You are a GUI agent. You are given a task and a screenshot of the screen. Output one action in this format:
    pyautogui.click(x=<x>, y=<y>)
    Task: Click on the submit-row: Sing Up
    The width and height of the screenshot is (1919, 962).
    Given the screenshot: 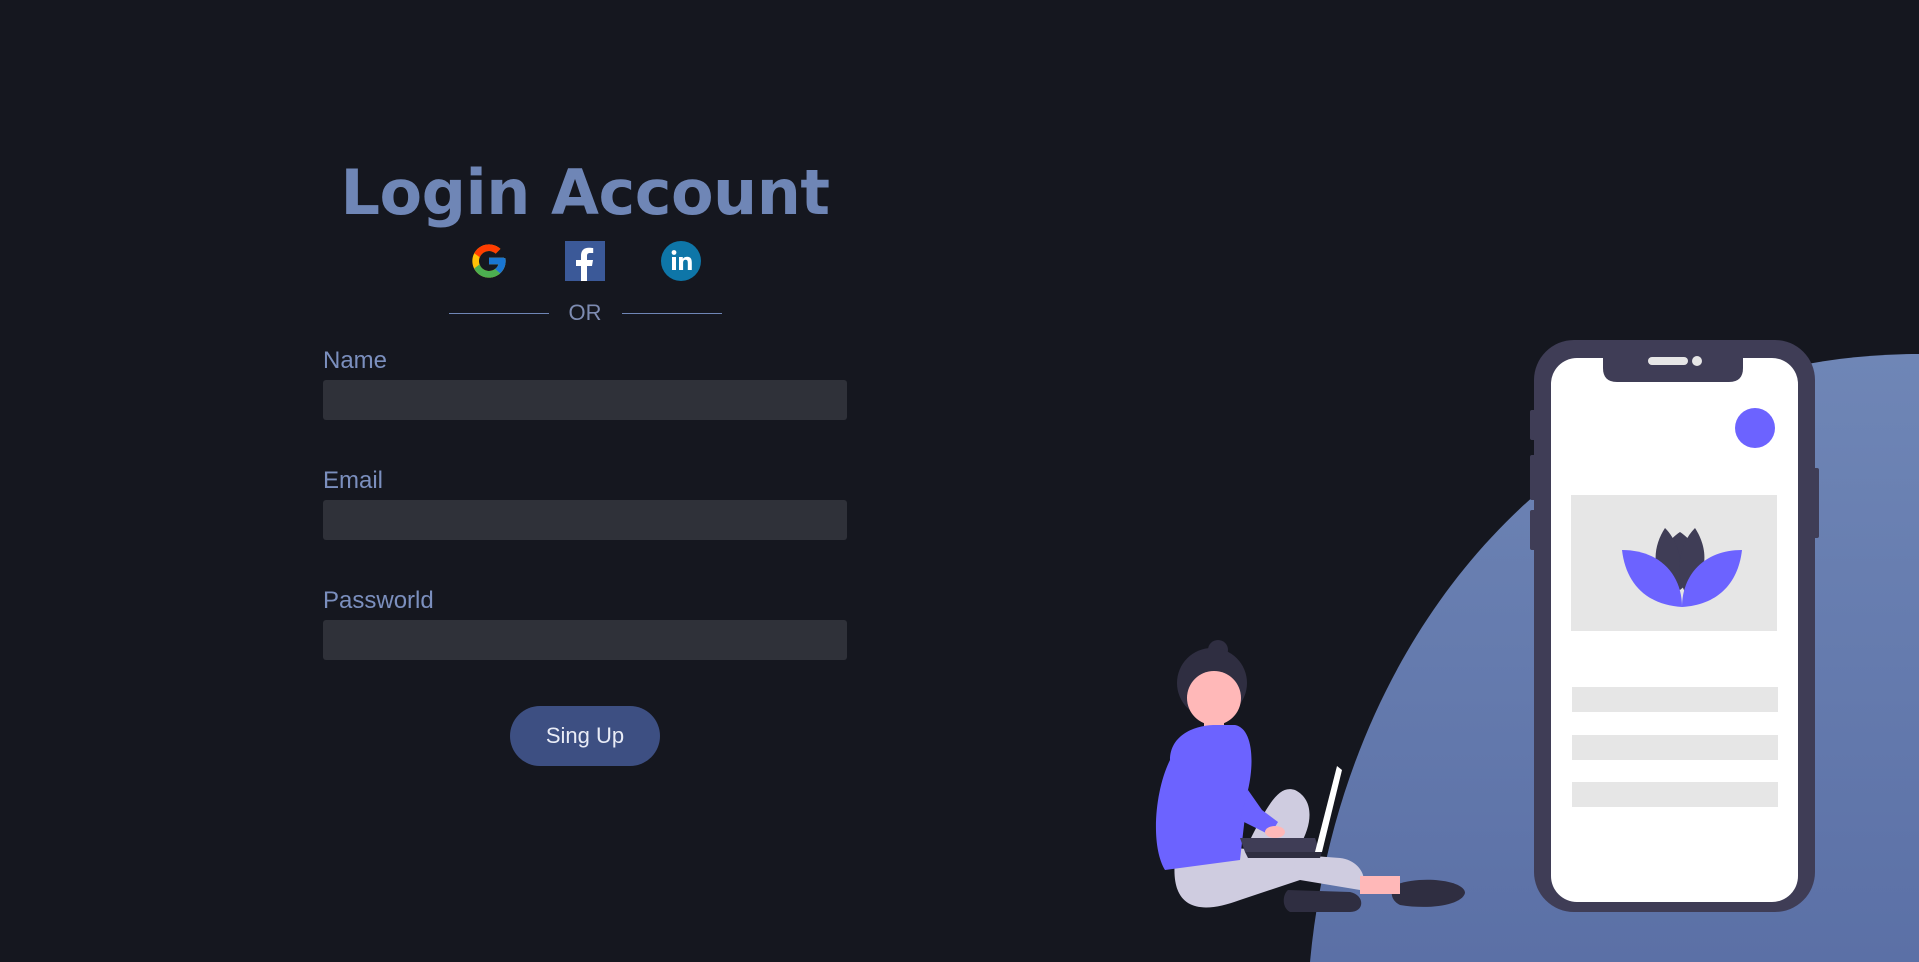 What is the action you would take?
    pyautogui.click(x=585, y=736)
    